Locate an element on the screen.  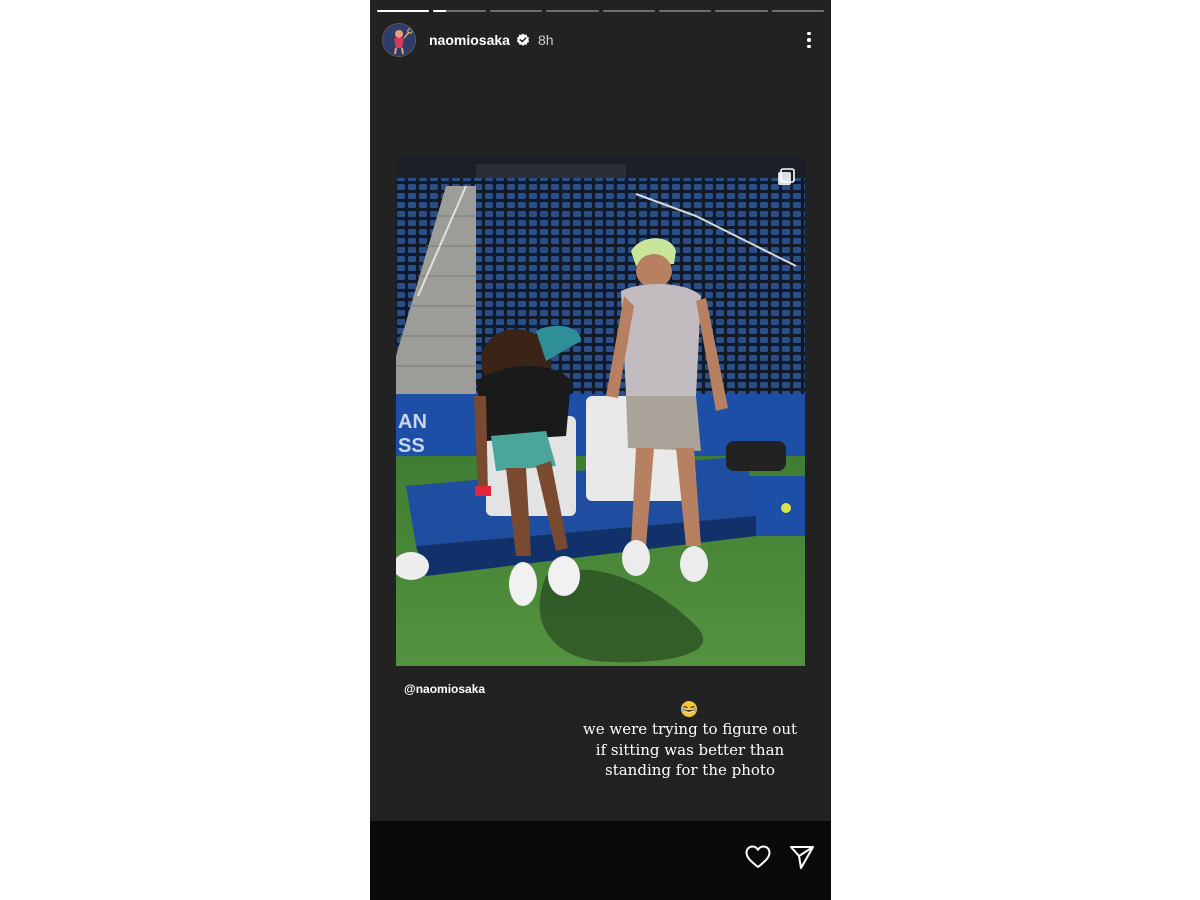
mention-sticker: @naomiosaka is located at coordinates (444, 689).